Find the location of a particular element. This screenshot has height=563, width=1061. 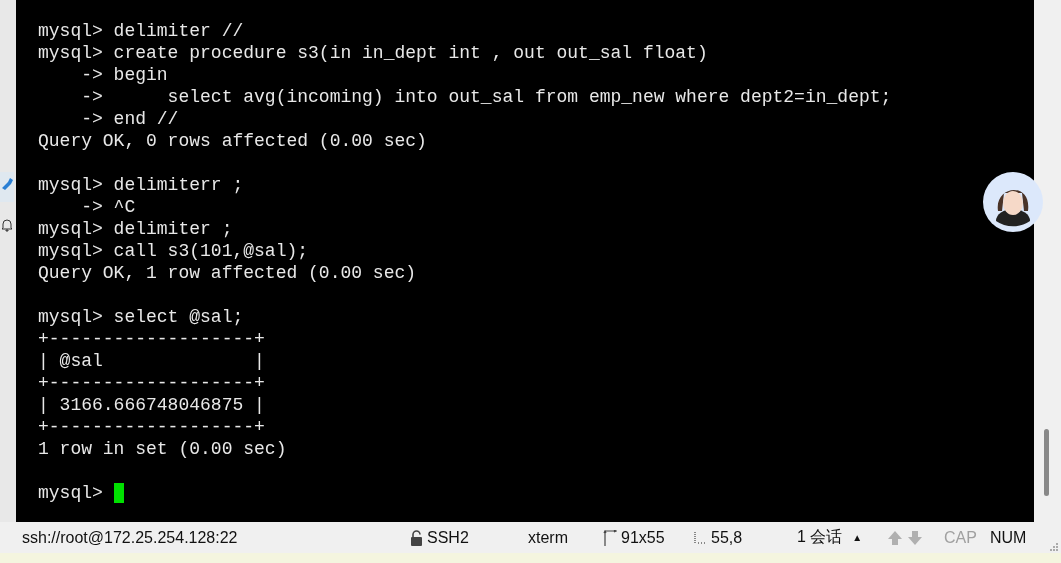

terminal-line: mysql> delimiterr ; is located at coordinates (141, 185).